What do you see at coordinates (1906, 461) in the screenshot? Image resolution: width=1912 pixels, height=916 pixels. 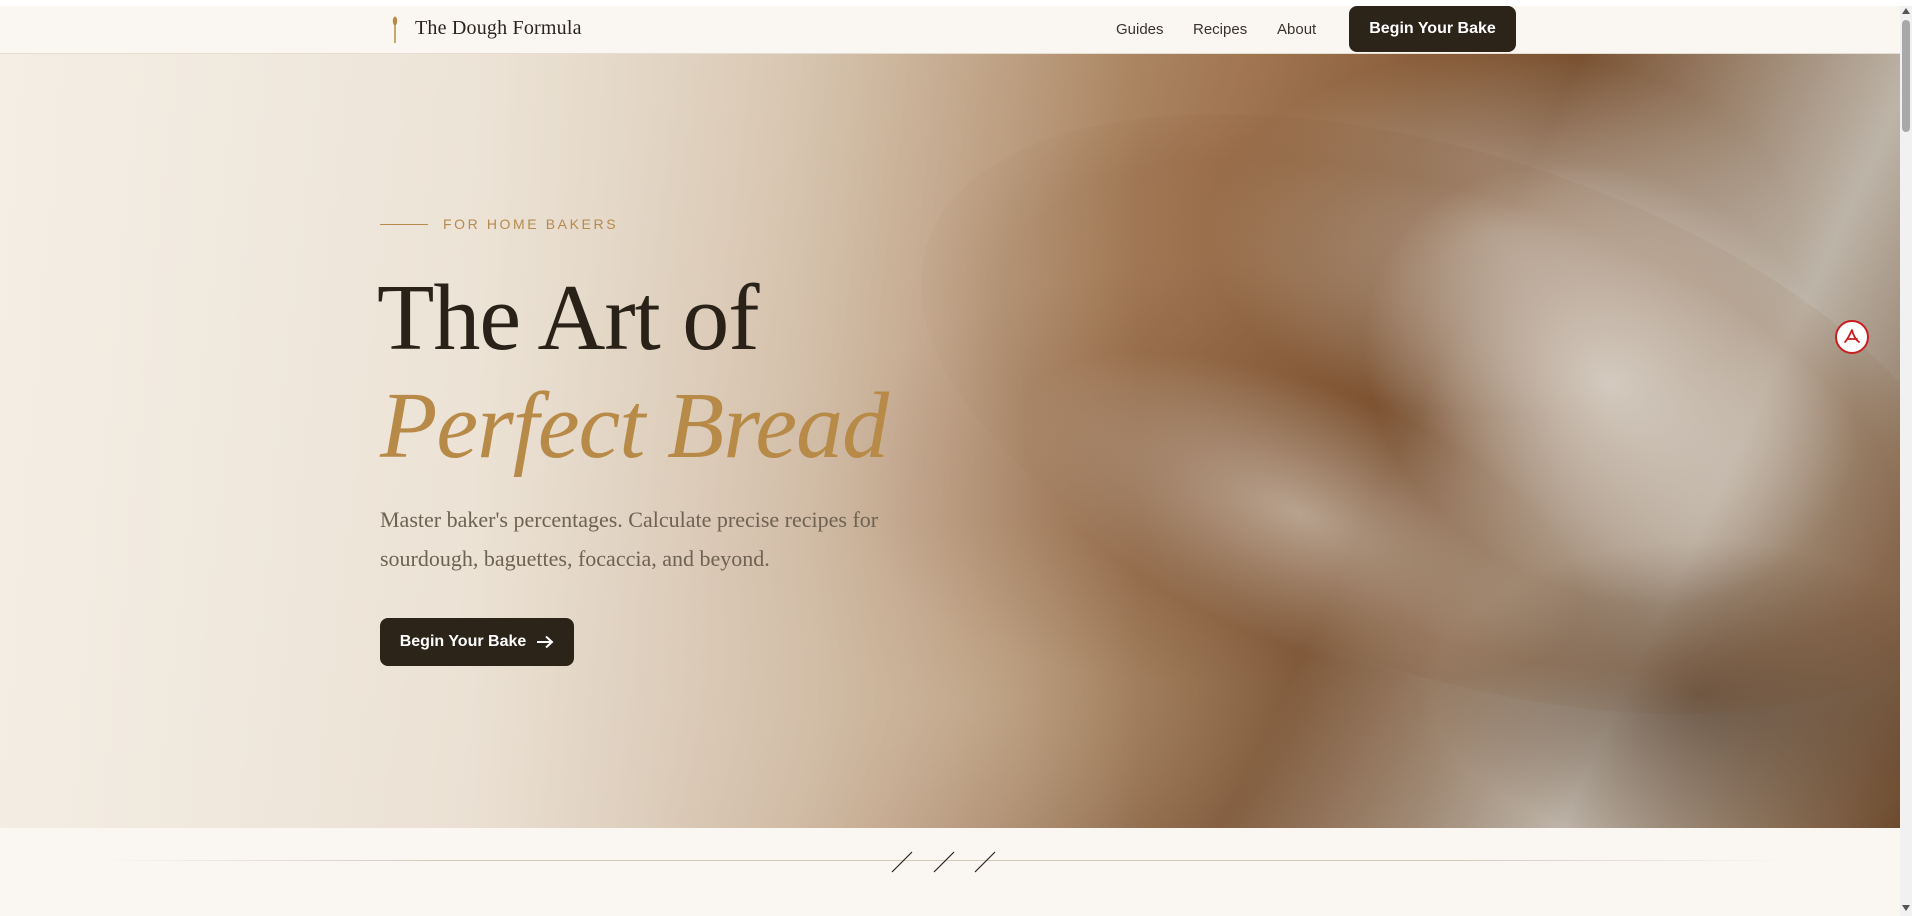 I see `scrollbar` at bounding box center [1906, 461].